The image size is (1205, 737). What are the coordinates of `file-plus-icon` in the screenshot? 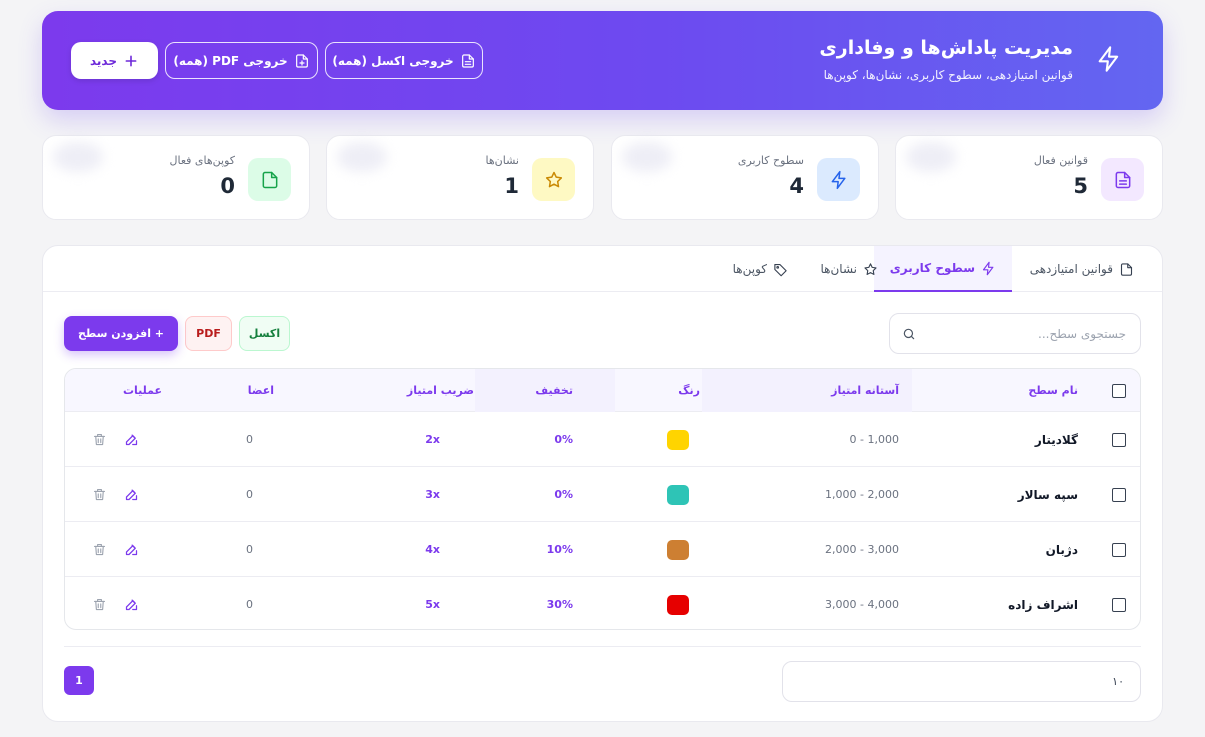 It's located at (302, 61).